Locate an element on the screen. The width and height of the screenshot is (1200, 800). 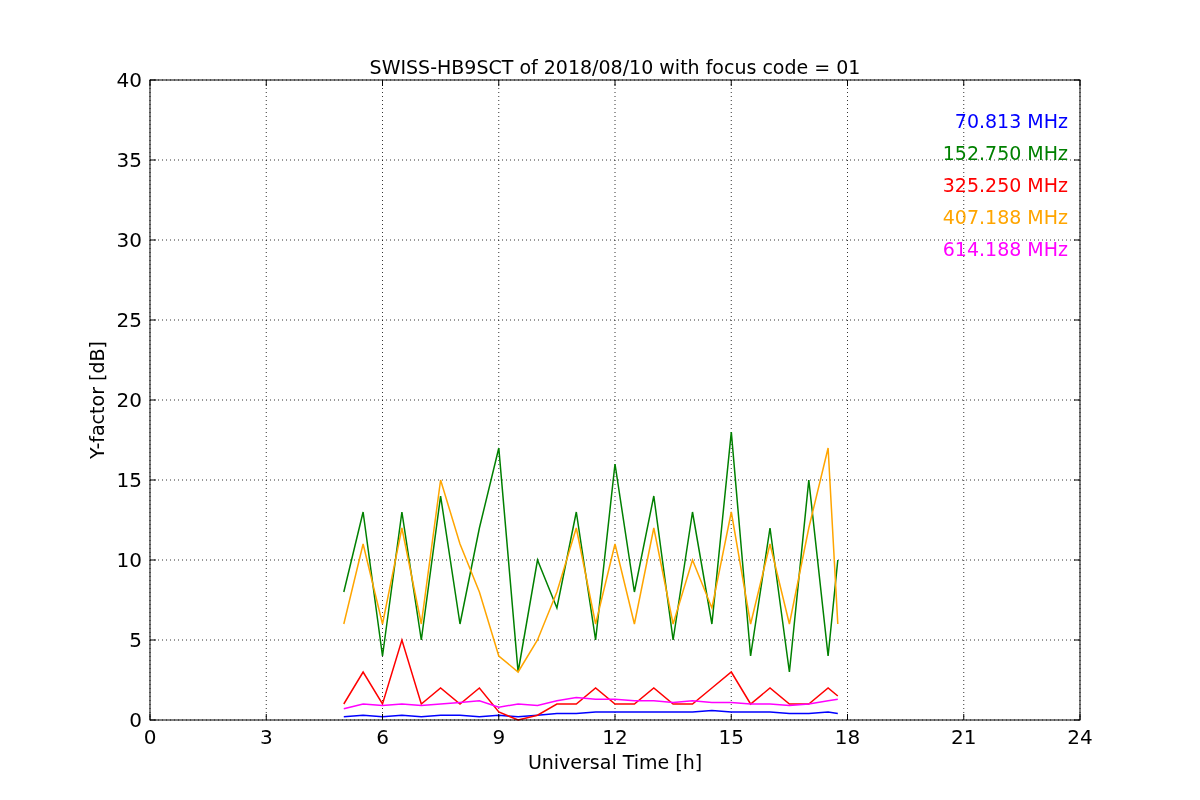
tick-label: 24 is located at coordinates (1080, 737).